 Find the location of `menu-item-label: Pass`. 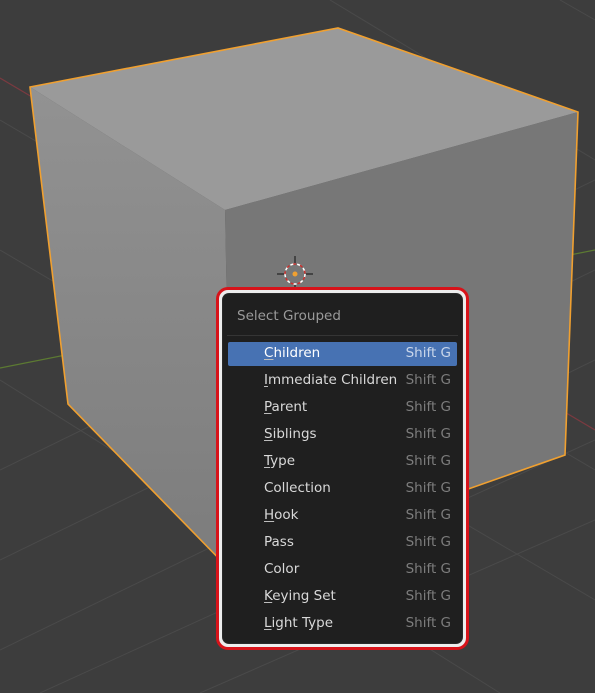

menu-item-label: Pass is located at coordinates (279, 542).